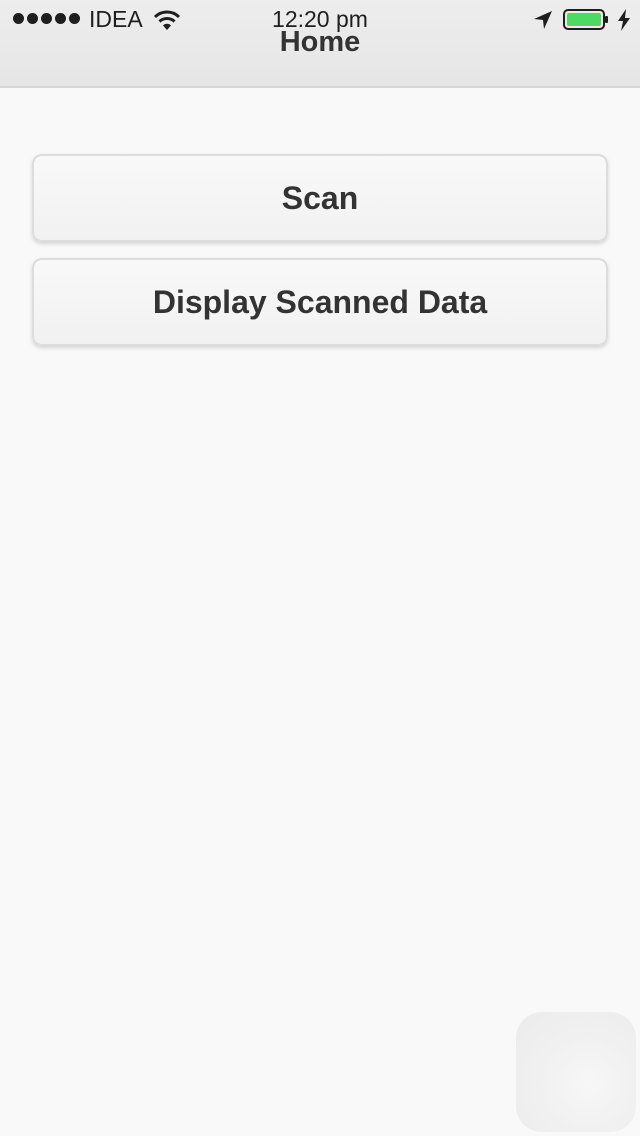 This screenshot has height=1136, width=640. I want to click on page-title: Home, so click(320, 42).